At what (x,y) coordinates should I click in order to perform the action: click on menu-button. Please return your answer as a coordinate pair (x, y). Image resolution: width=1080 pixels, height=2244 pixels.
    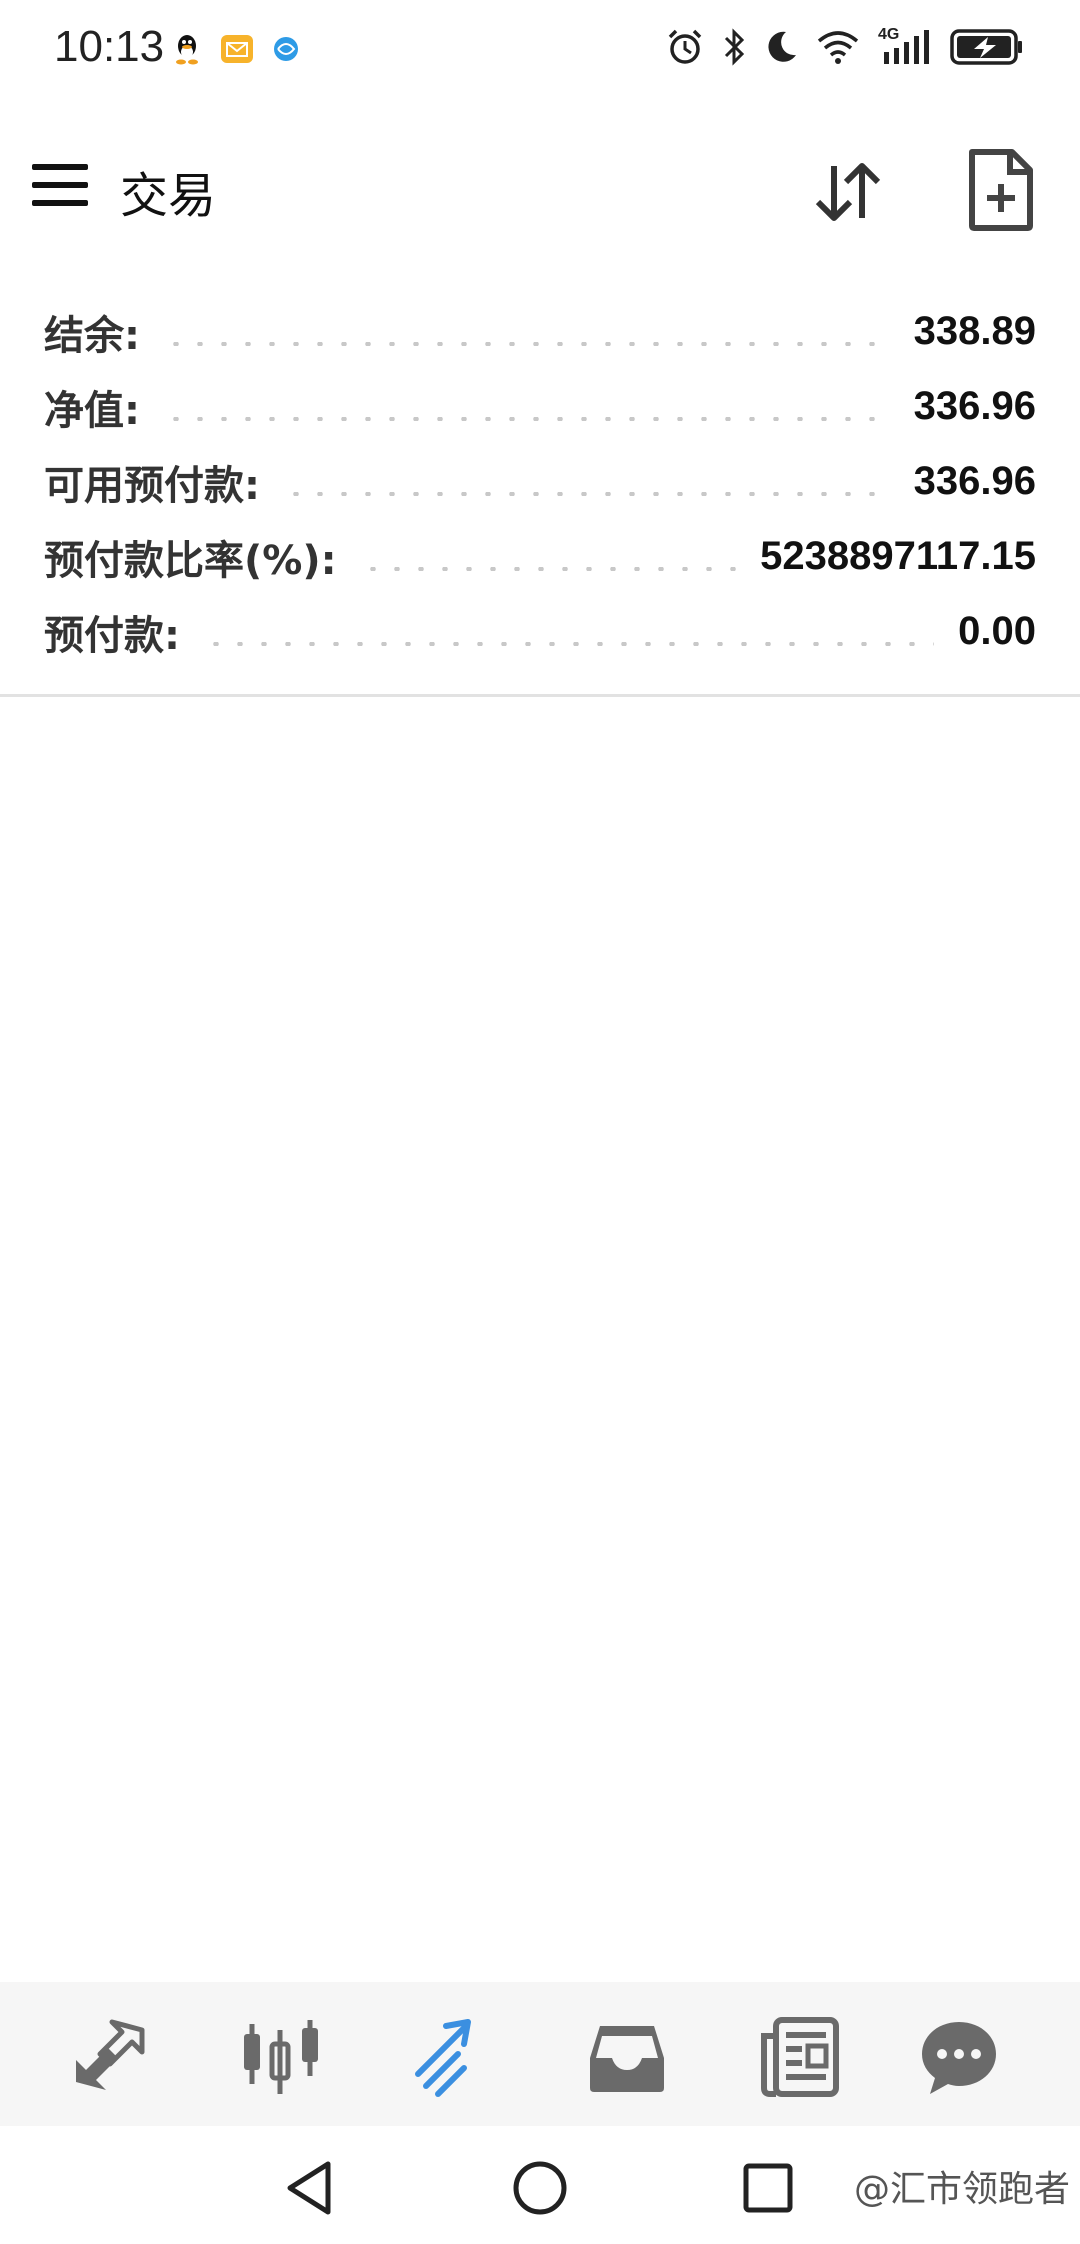
    Looking at the image, I should click on (61, 187).